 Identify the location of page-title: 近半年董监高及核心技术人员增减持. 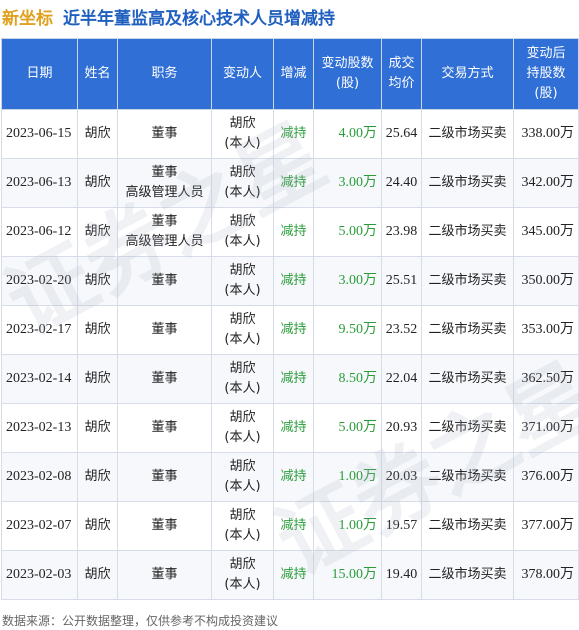
(199, 18).